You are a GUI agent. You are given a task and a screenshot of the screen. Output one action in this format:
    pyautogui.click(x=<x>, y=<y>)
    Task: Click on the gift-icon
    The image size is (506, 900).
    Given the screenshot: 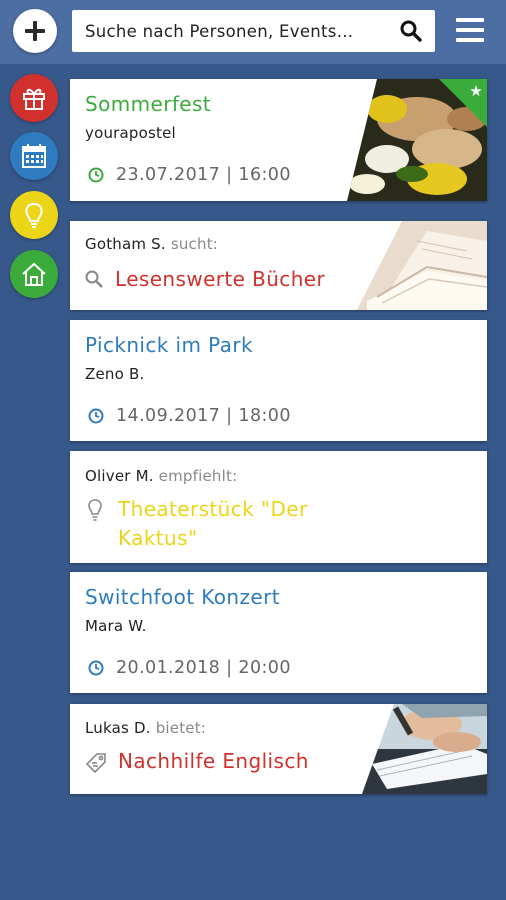 What is the action you would take?
    pyautogui.click(x=34, y=99)
    